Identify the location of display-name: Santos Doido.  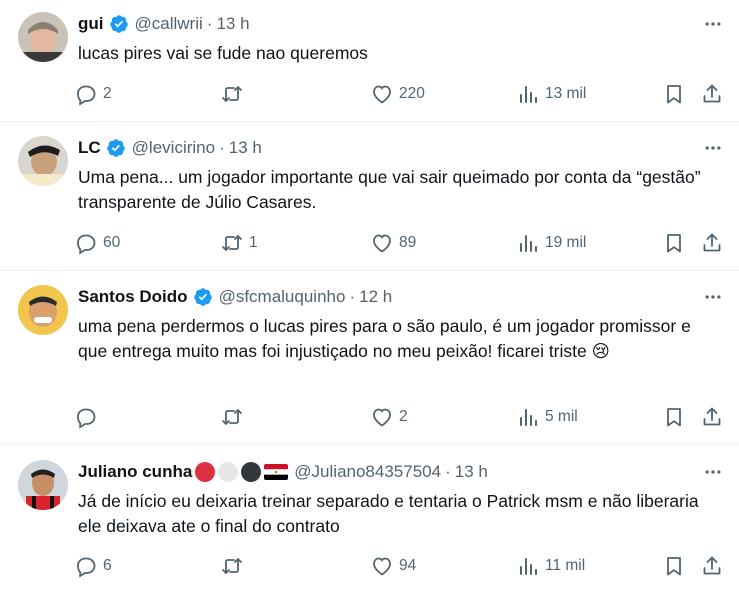
(133, 297).